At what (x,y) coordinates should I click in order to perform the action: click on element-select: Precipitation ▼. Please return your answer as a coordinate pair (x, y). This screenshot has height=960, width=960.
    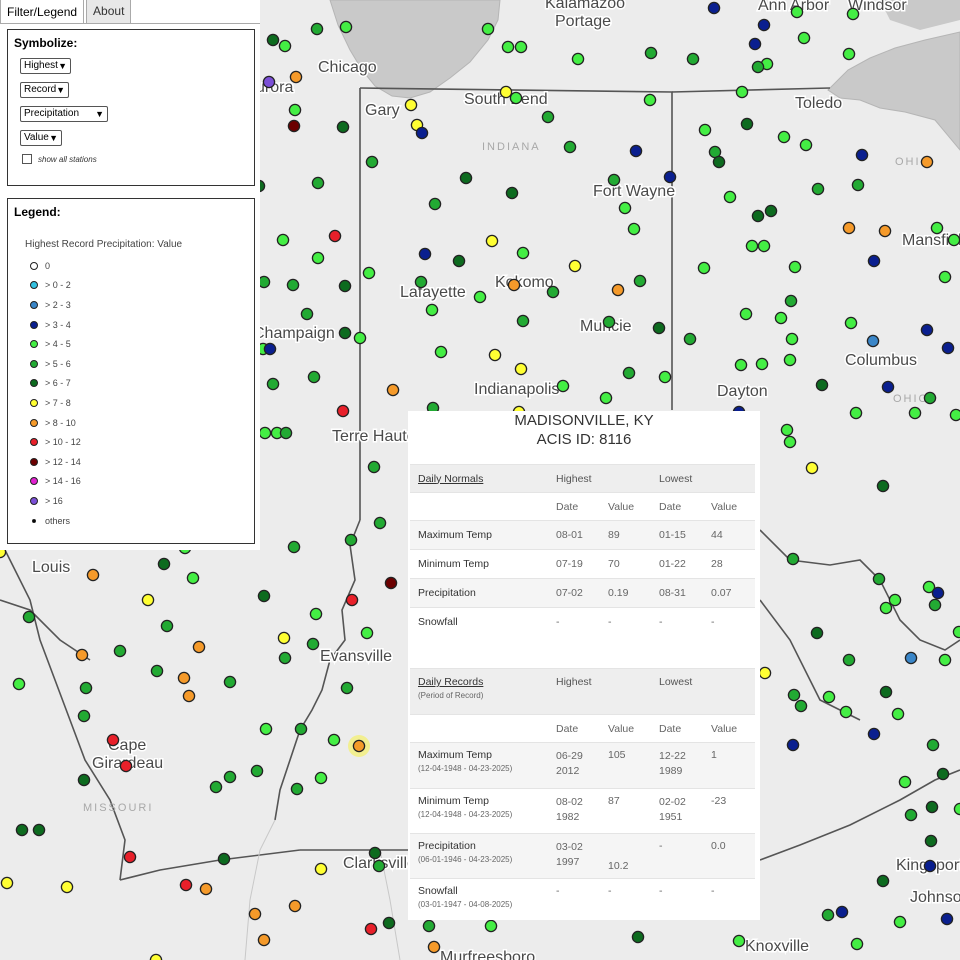
    Looking at the image, I should click on (64, 114).